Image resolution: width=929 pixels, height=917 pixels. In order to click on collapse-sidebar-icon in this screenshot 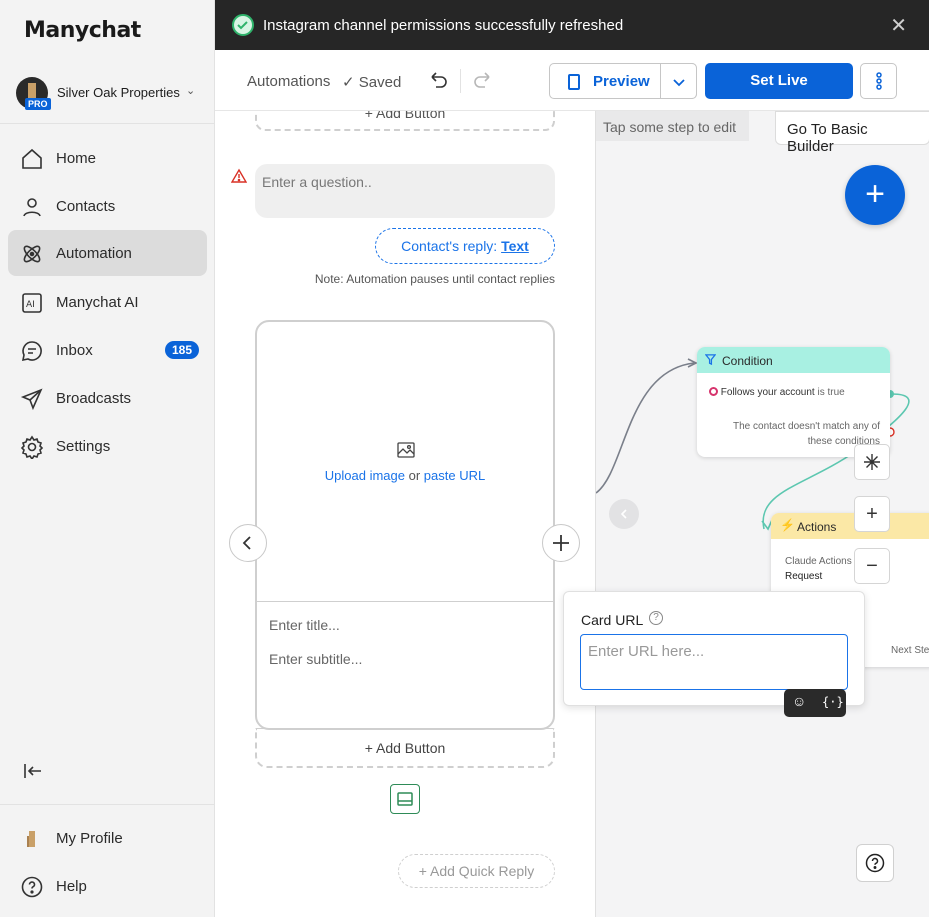, I will do `click(33, 771)`.